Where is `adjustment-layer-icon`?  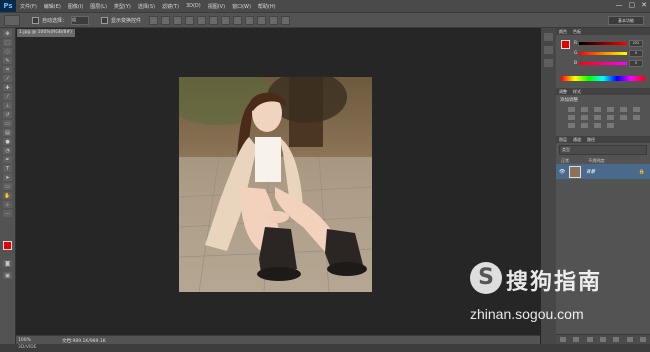 adjustment-layer-icon is located at coordinates (602, 339).